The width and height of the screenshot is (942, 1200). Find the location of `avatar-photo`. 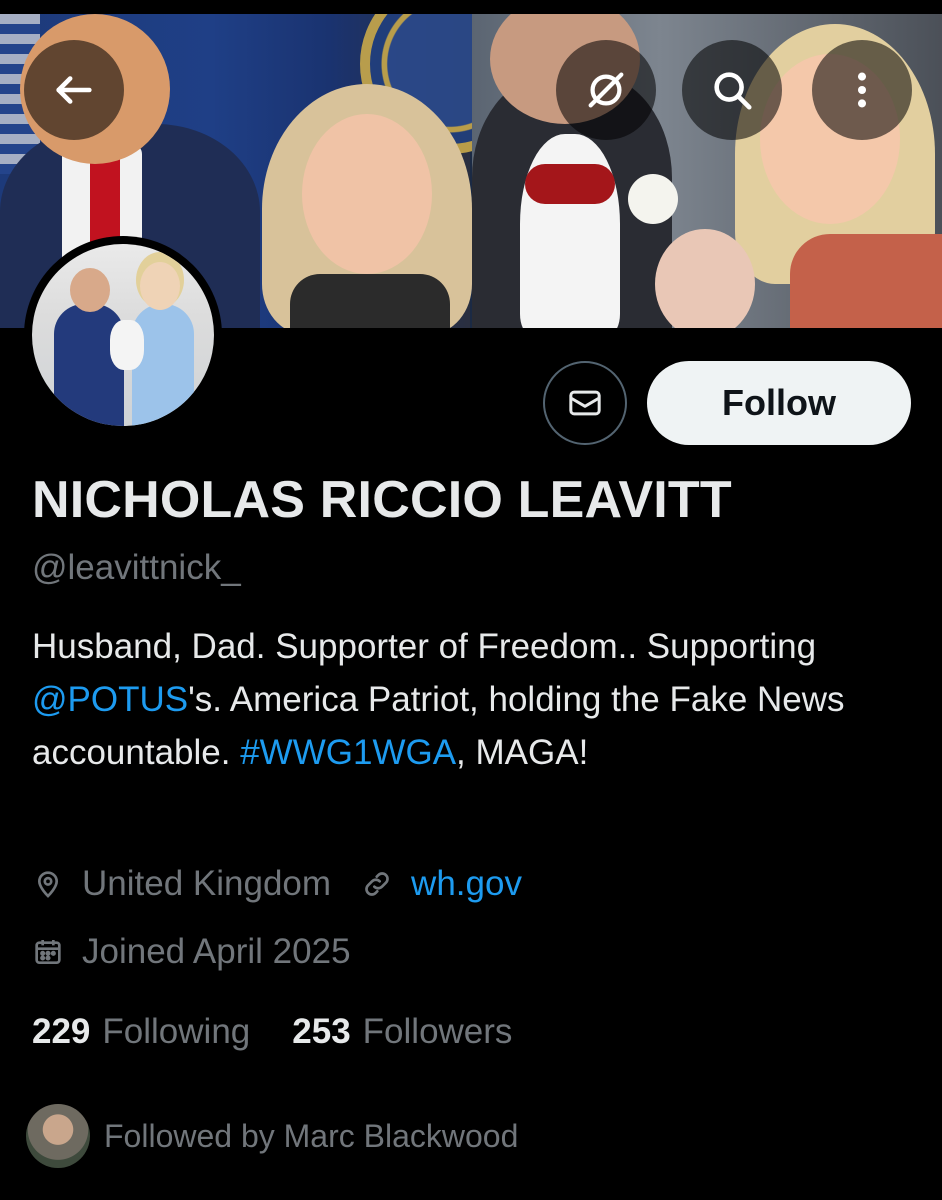

avatar-photo is located at coordinates (123, 335).